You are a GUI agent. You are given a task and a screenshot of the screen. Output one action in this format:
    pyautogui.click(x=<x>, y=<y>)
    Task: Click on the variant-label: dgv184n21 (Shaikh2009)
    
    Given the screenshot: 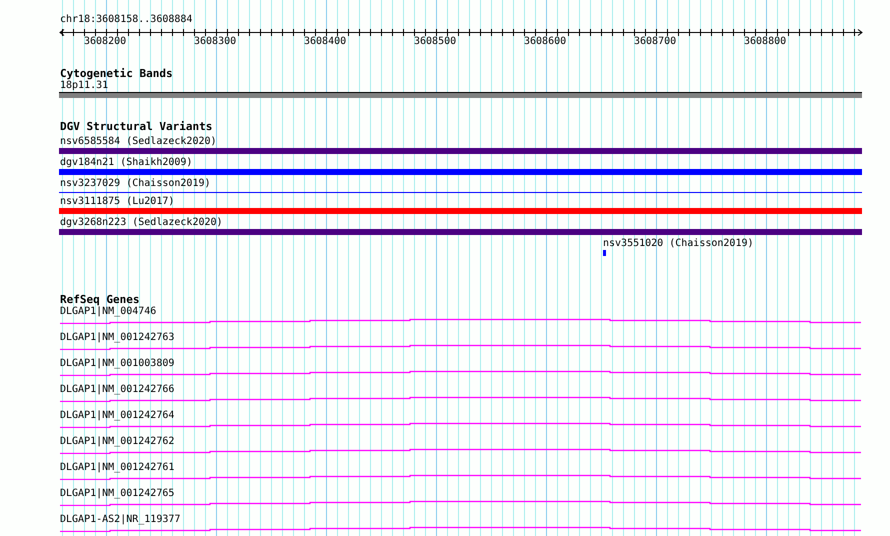 What is the action you would take?
    pyautogui.click(x=126, y=163)
    